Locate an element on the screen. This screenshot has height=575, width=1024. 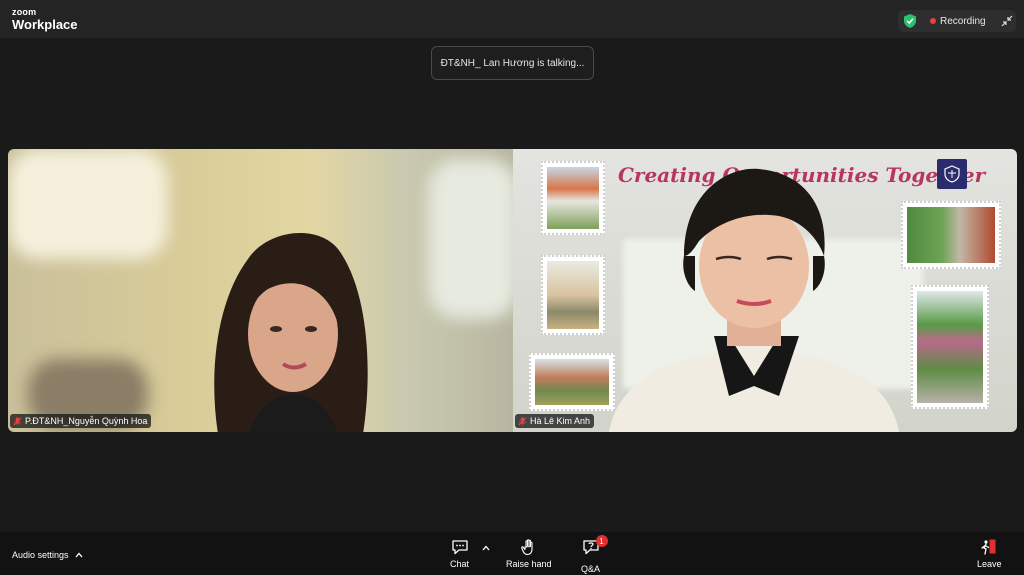
qa-notification-badge: 1 is located at coordinates (601, 541).